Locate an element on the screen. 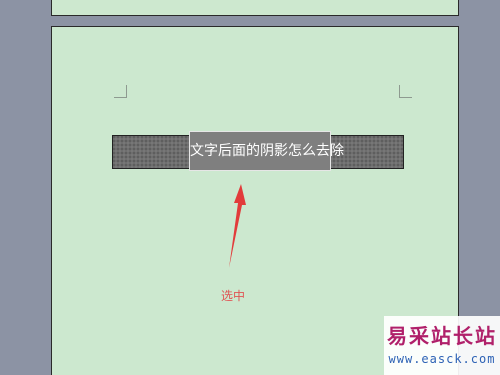 The height and width of the screenshot is (375, 500). watermark-logo: 易采站长站 www.easck.com is located at coordinates (442, 345).